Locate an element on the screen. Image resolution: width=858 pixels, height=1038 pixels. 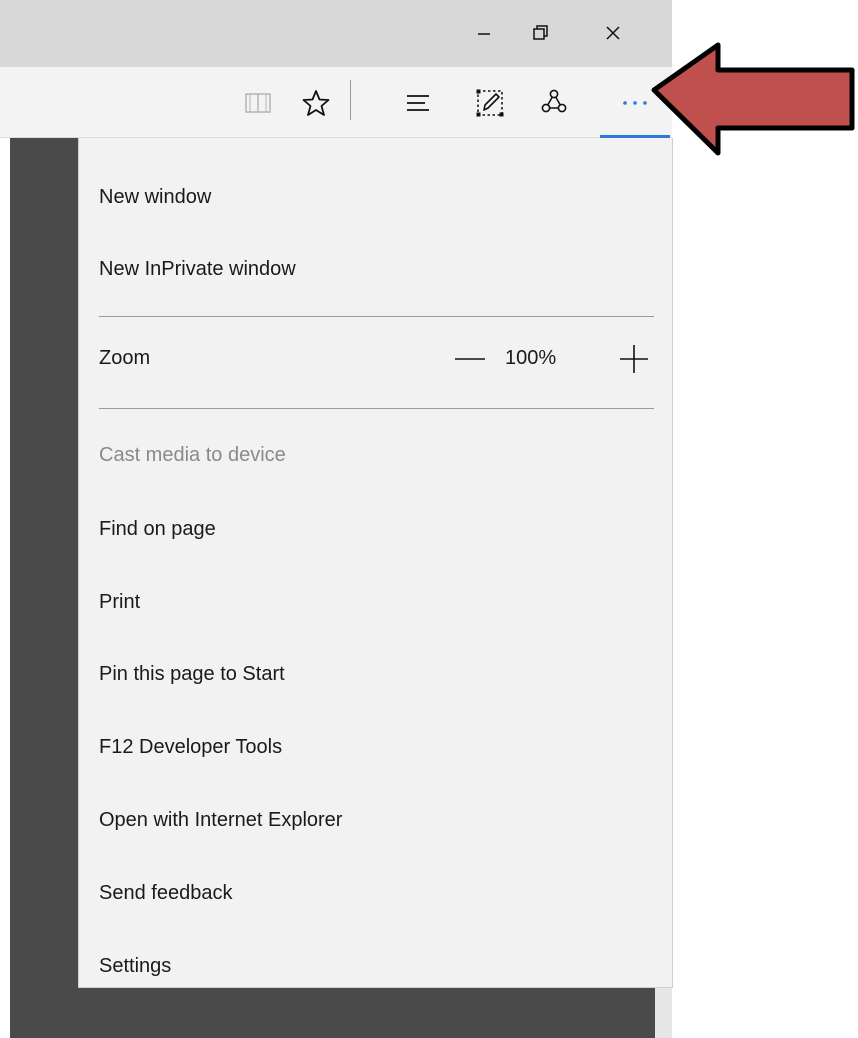
zoom-out-button is located at coordinates (470, 358).